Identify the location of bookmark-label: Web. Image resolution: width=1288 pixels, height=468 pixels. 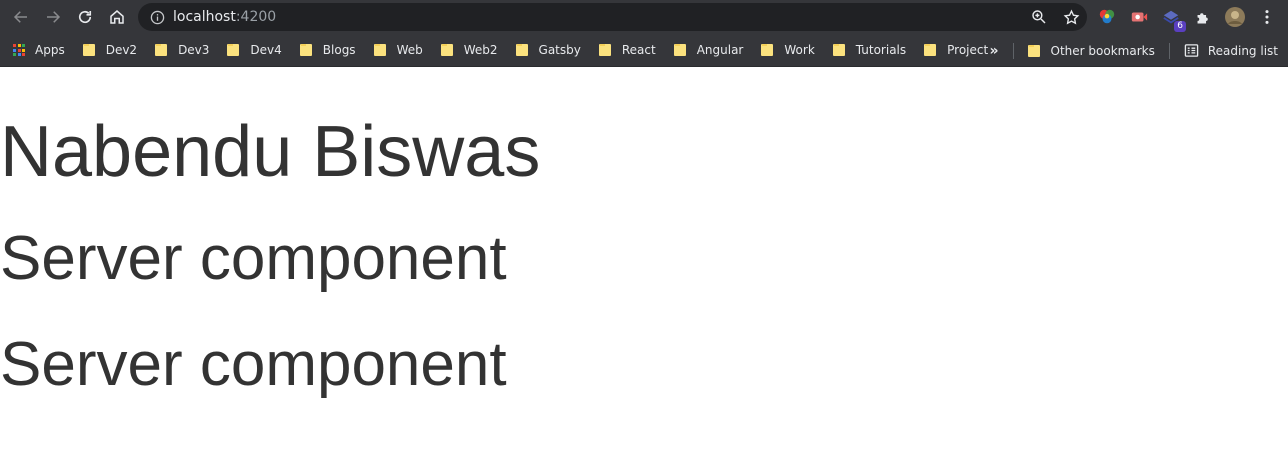
(409, 50).